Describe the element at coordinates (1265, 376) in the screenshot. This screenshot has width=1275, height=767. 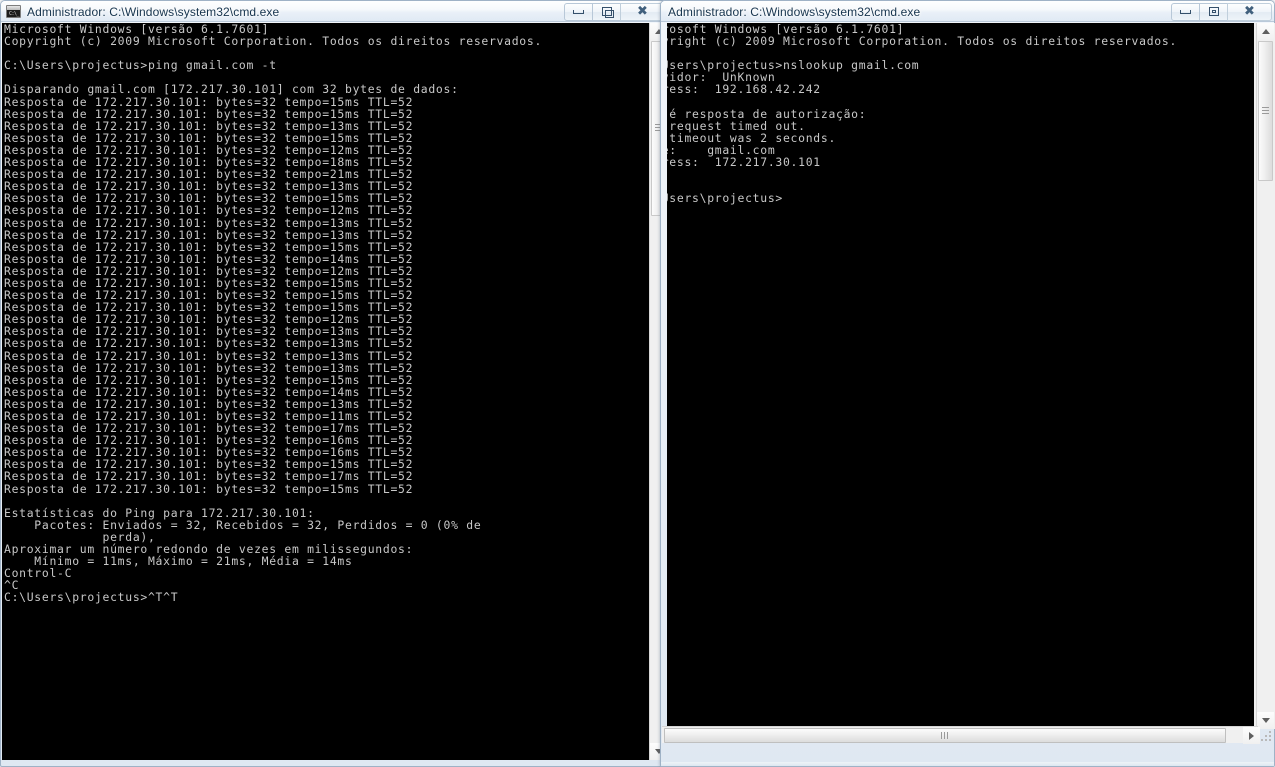
I see `vertical-scrollbar-nslookup` at that location.